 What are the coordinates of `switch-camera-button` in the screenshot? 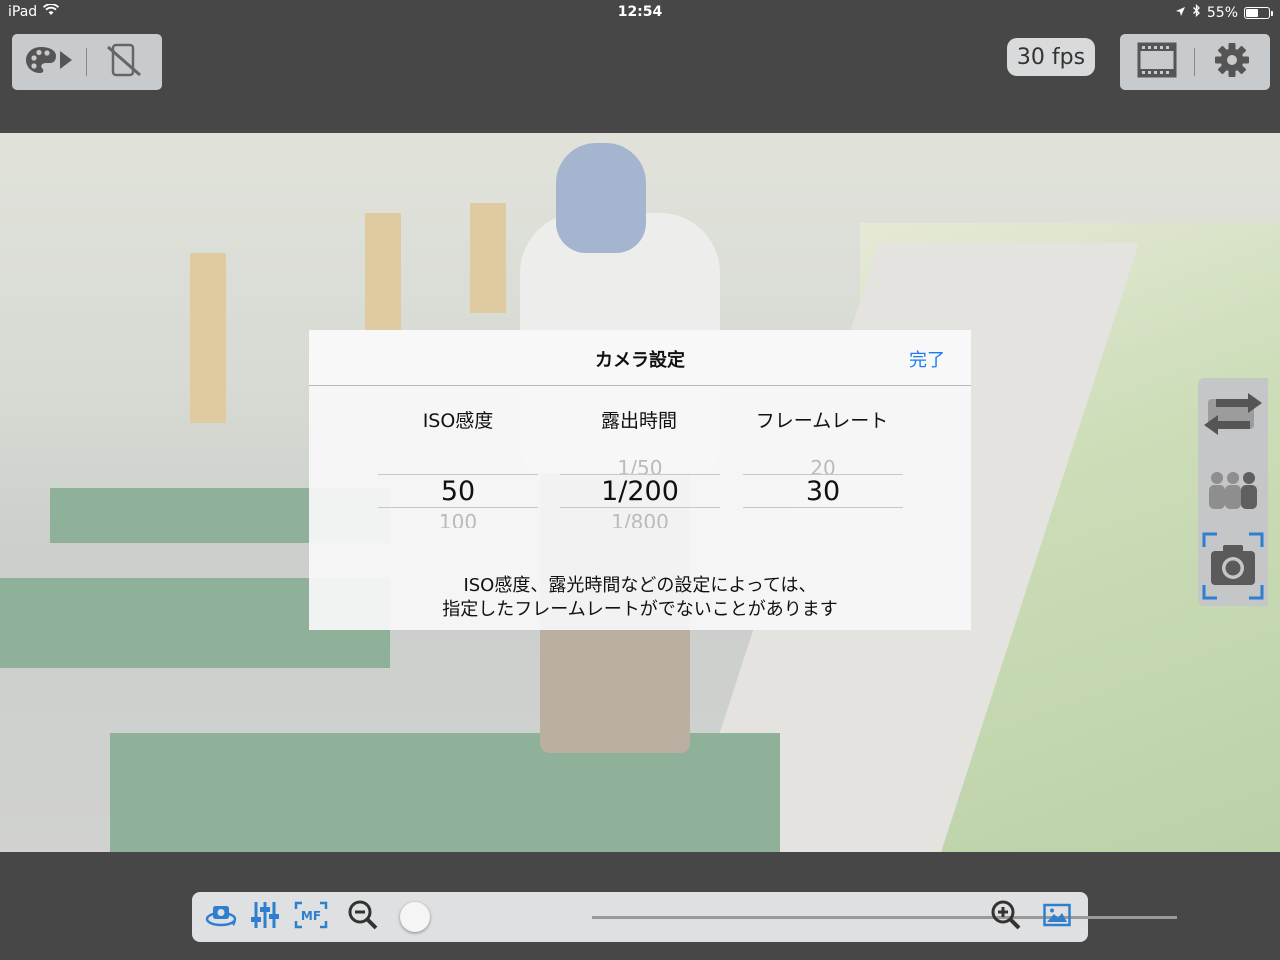 It's located at (1233, 416).